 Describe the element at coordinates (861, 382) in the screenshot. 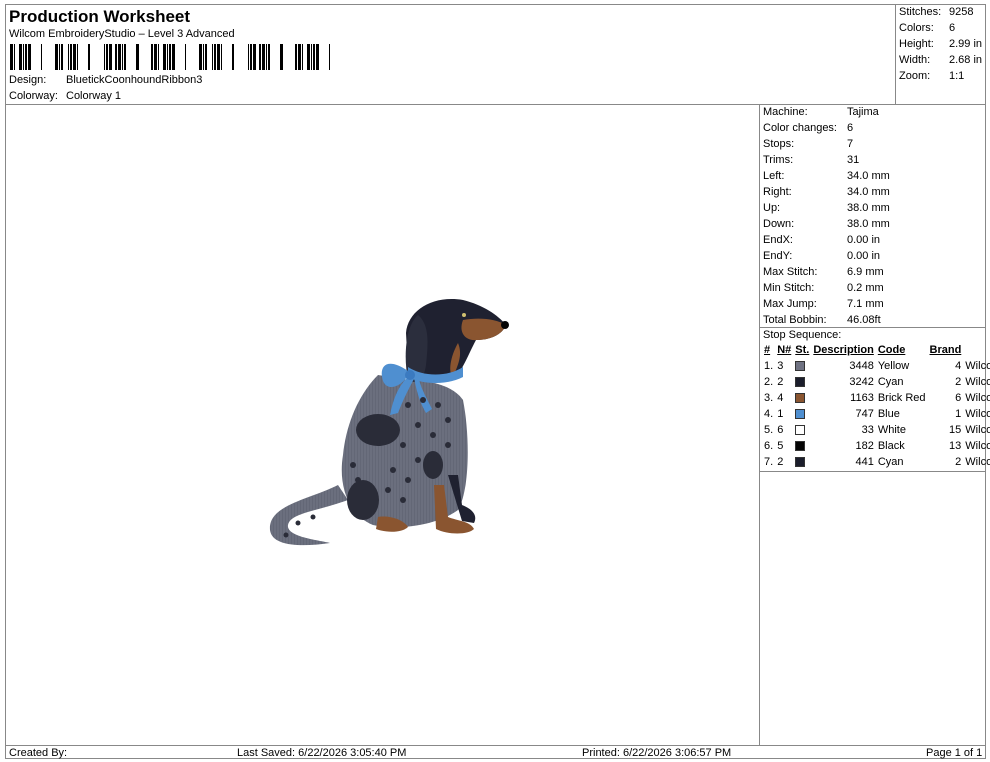

I see `cell-st: 3242` at that location.